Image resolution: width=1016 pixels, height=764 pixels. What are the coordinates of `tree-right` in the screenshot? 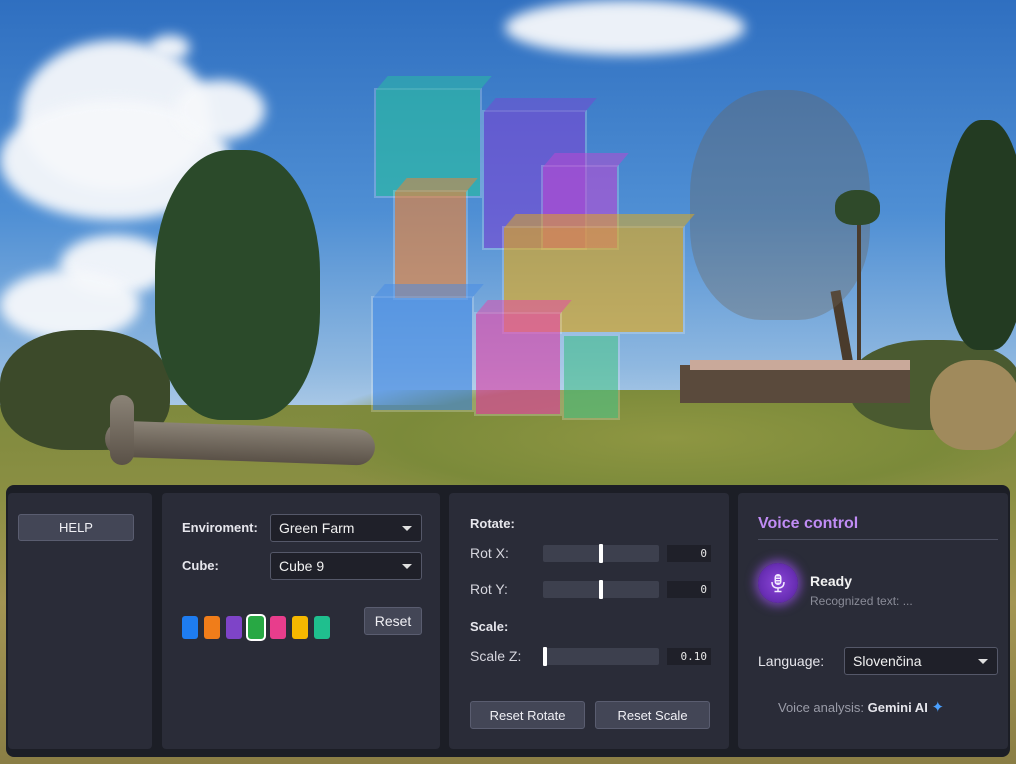 It's located at (980, 235).